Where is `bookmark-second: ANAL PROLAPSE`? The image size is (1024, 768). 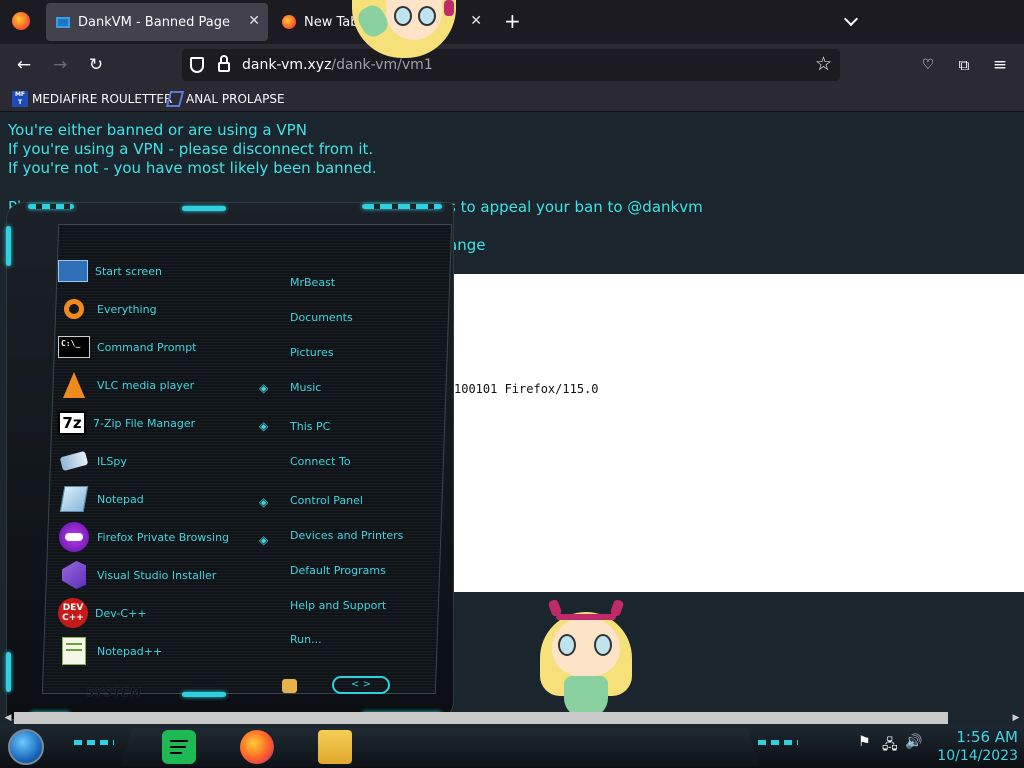
bookmark-second: ANAL PROLAPSE is located at coordinates (225, 99).